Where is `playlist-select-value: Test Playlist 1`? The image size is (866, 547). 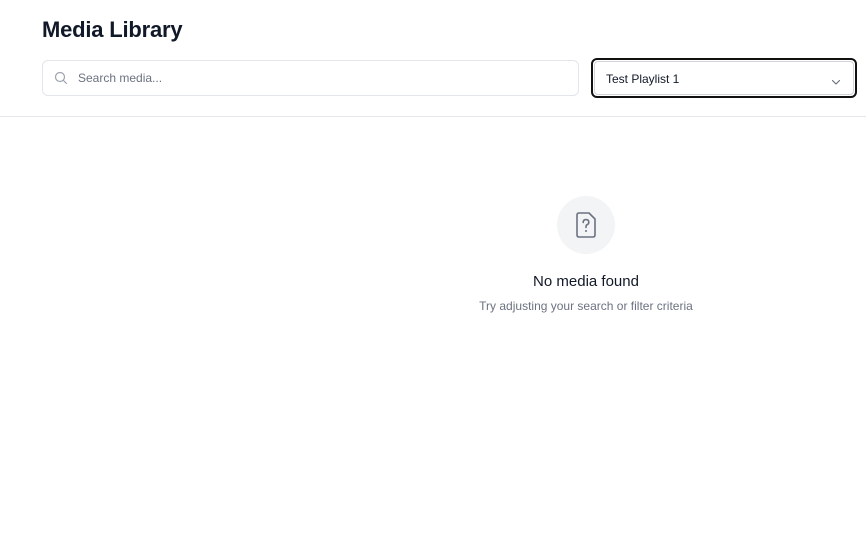 playlist-select-value: Test Playlist 1 is located at coordinates (643, 79).